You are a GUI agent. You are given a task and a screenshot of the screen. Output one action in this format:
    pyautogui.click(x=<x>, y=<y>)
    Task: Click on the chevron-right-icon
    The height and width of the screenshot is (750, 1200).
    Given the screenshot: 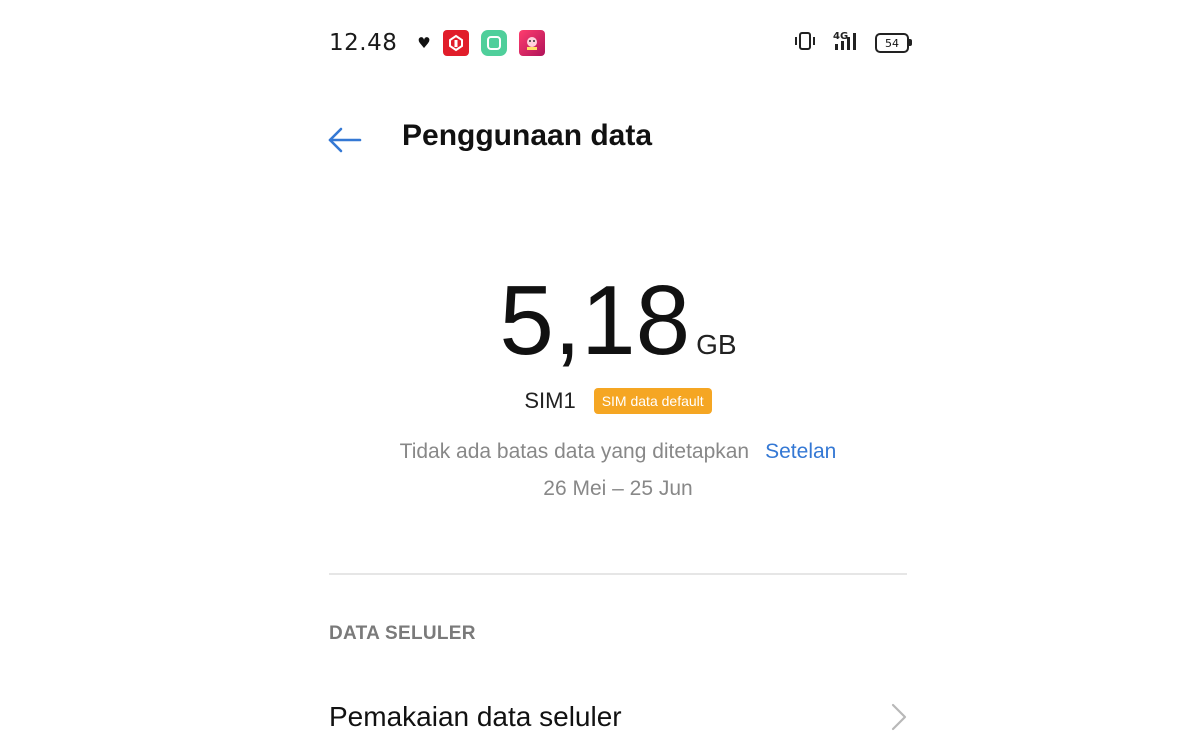 What is the action you would take?
    pyautogui.click(x=899, y=717)
    